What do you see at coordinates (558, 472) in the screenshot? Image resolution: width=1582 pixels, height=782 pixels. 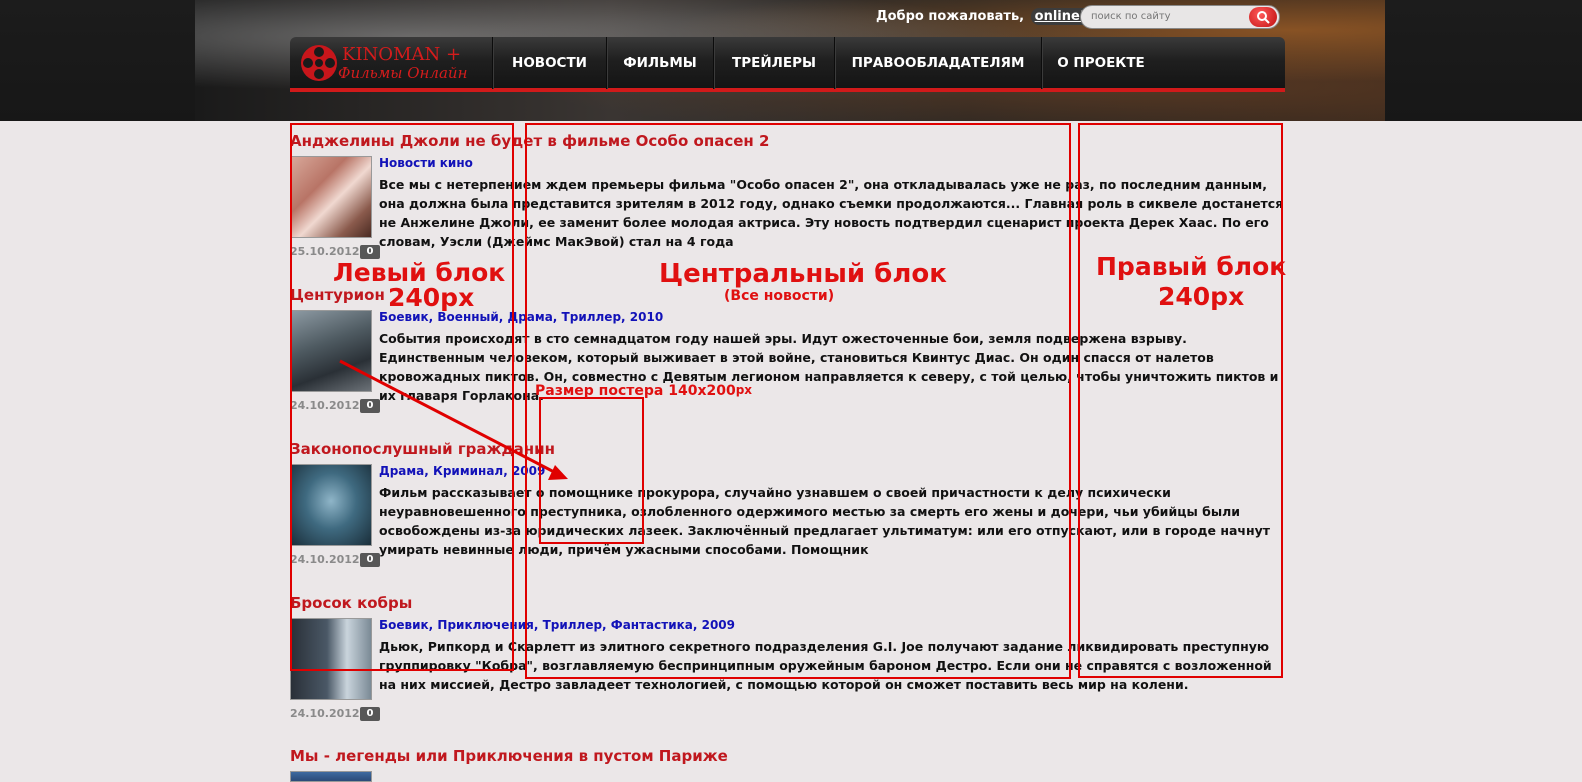 I see `arrowhead-icon` at bounding box center [558, 472].